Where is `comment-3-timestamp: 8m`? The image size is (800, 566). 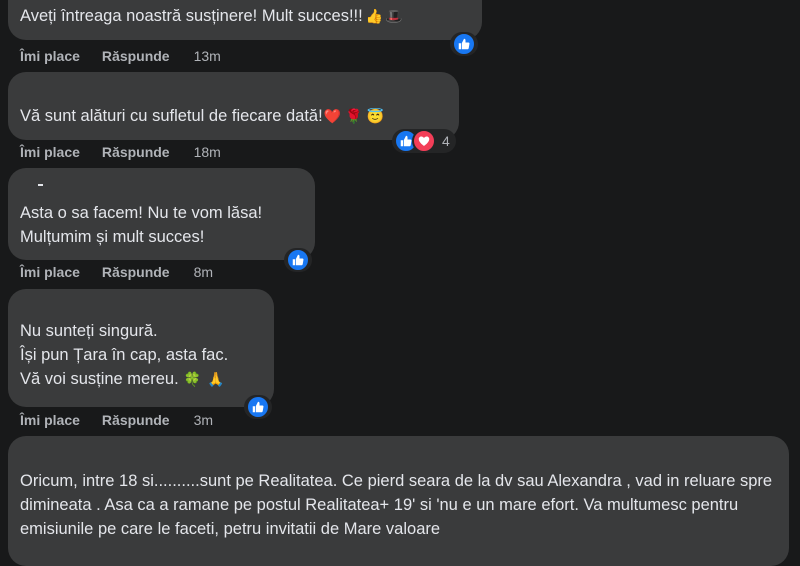
comment-3-timestamp: 8m is located at coordinates (203, 272).